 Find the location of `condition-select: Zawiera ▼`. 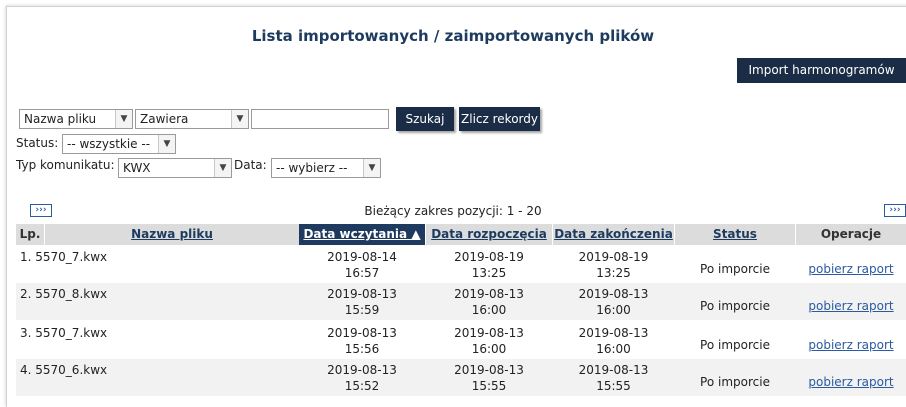

condition-select: Zawiera ▼ is located at coordinates (192, 119).